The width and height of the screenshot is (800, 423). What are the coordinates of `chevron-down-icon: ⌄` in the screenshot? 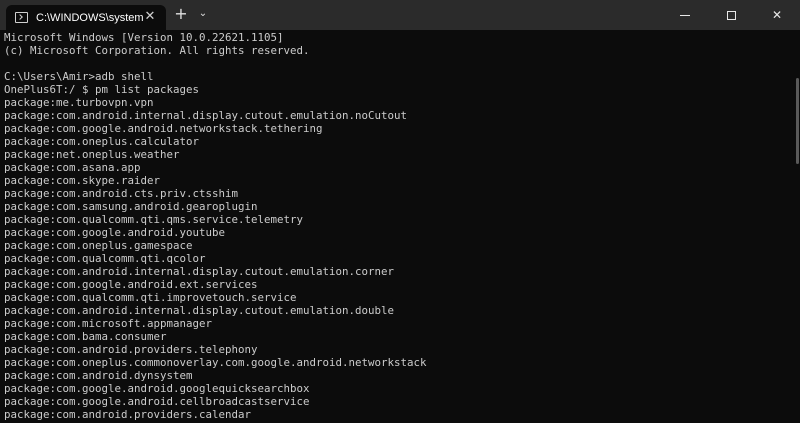 It's located at (203, 14).